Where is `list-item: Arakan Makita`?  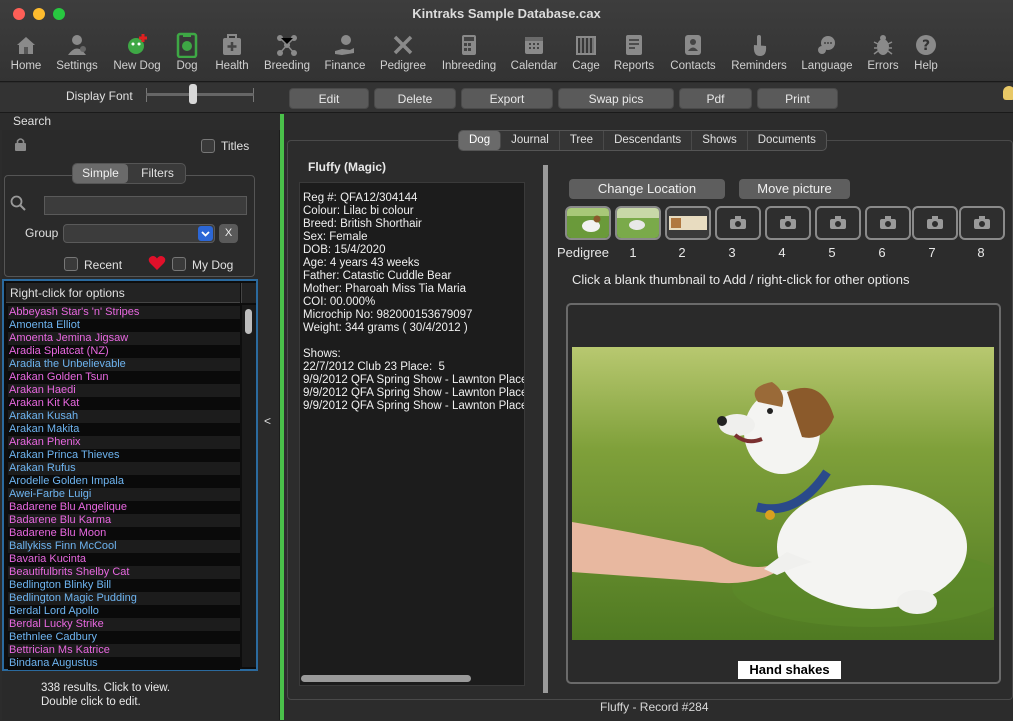
list-item: Arakan Makita is located at coordinates (124, 429).